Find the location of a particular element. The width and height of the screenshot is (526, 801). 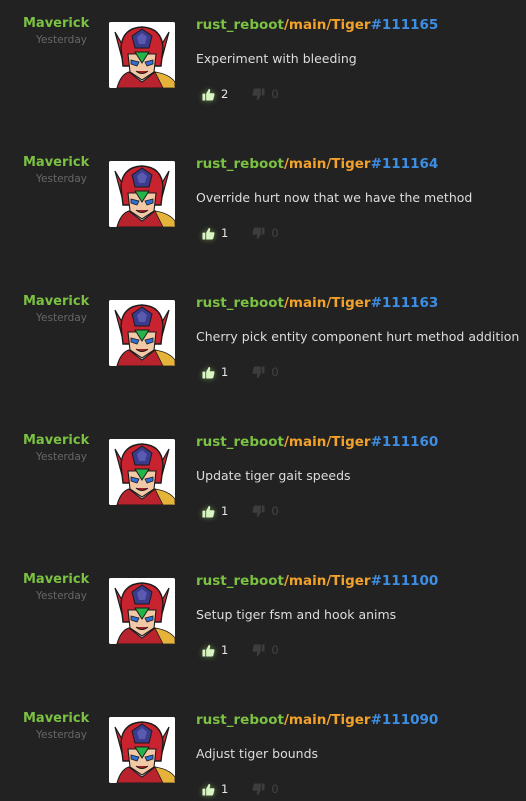

commit-path: rust_reboot/main/Tiger#111160 is located at coordinates (317, 442).